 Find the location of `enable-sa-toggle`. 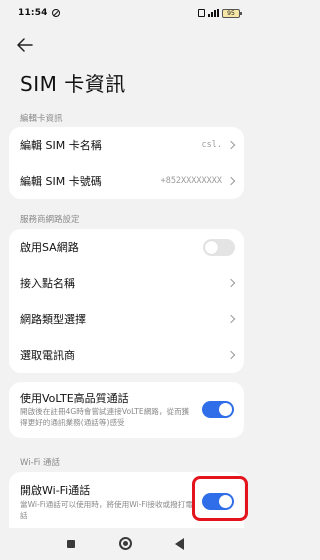

enable-sa-toggle is located at coordinates (219, 247).